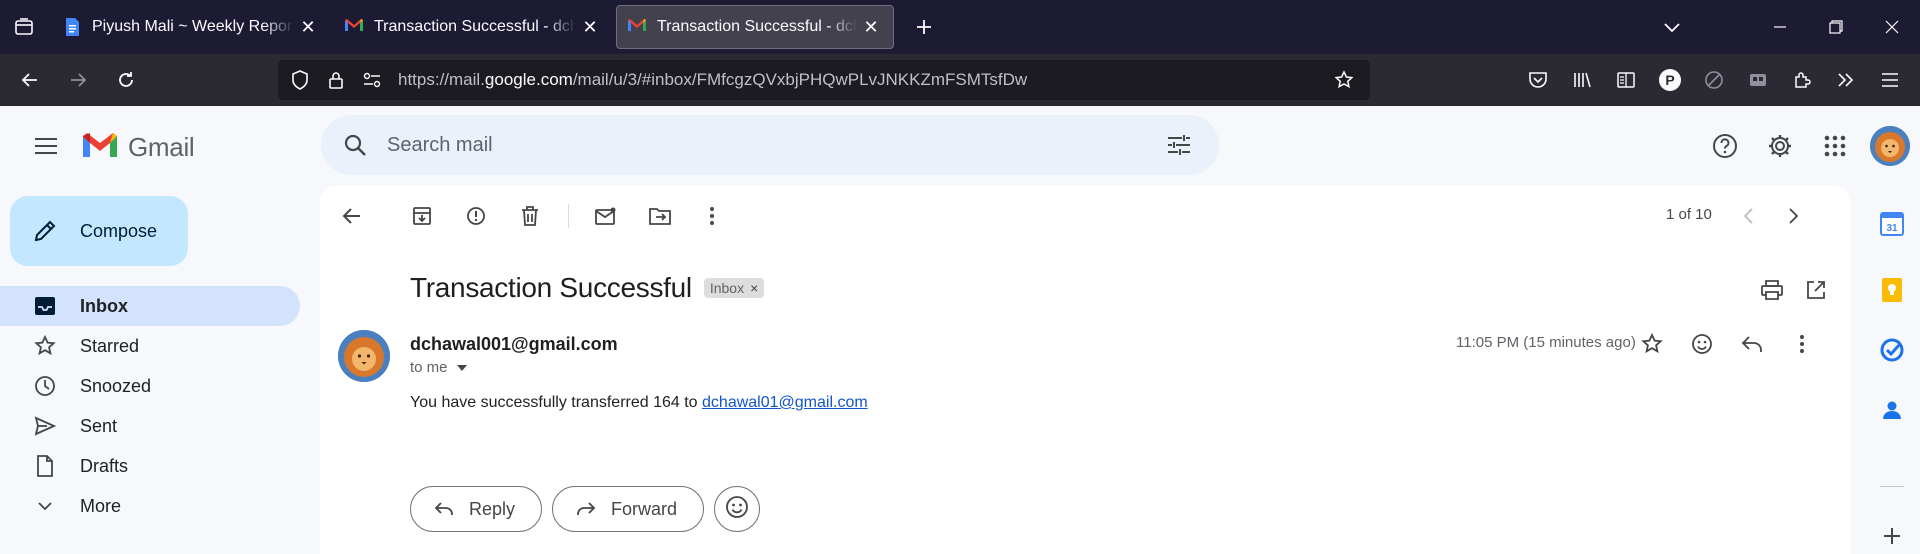 Image resolution: width=1920 pixels, height=554 pixels. I want to click on nav-item-label: More, so click(101, 505).